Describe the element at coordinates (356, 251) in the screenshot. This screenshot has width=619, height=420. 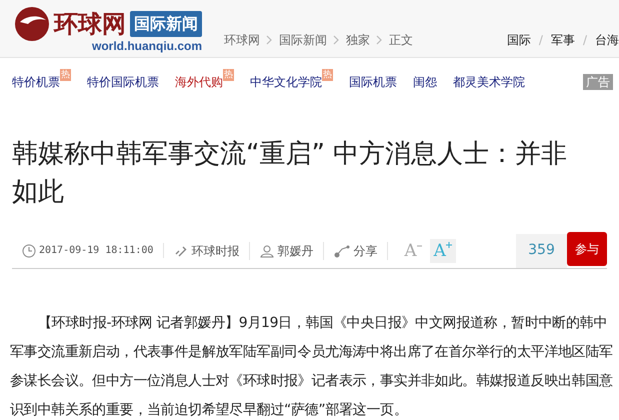
I see `share-button: 分享` at that location.